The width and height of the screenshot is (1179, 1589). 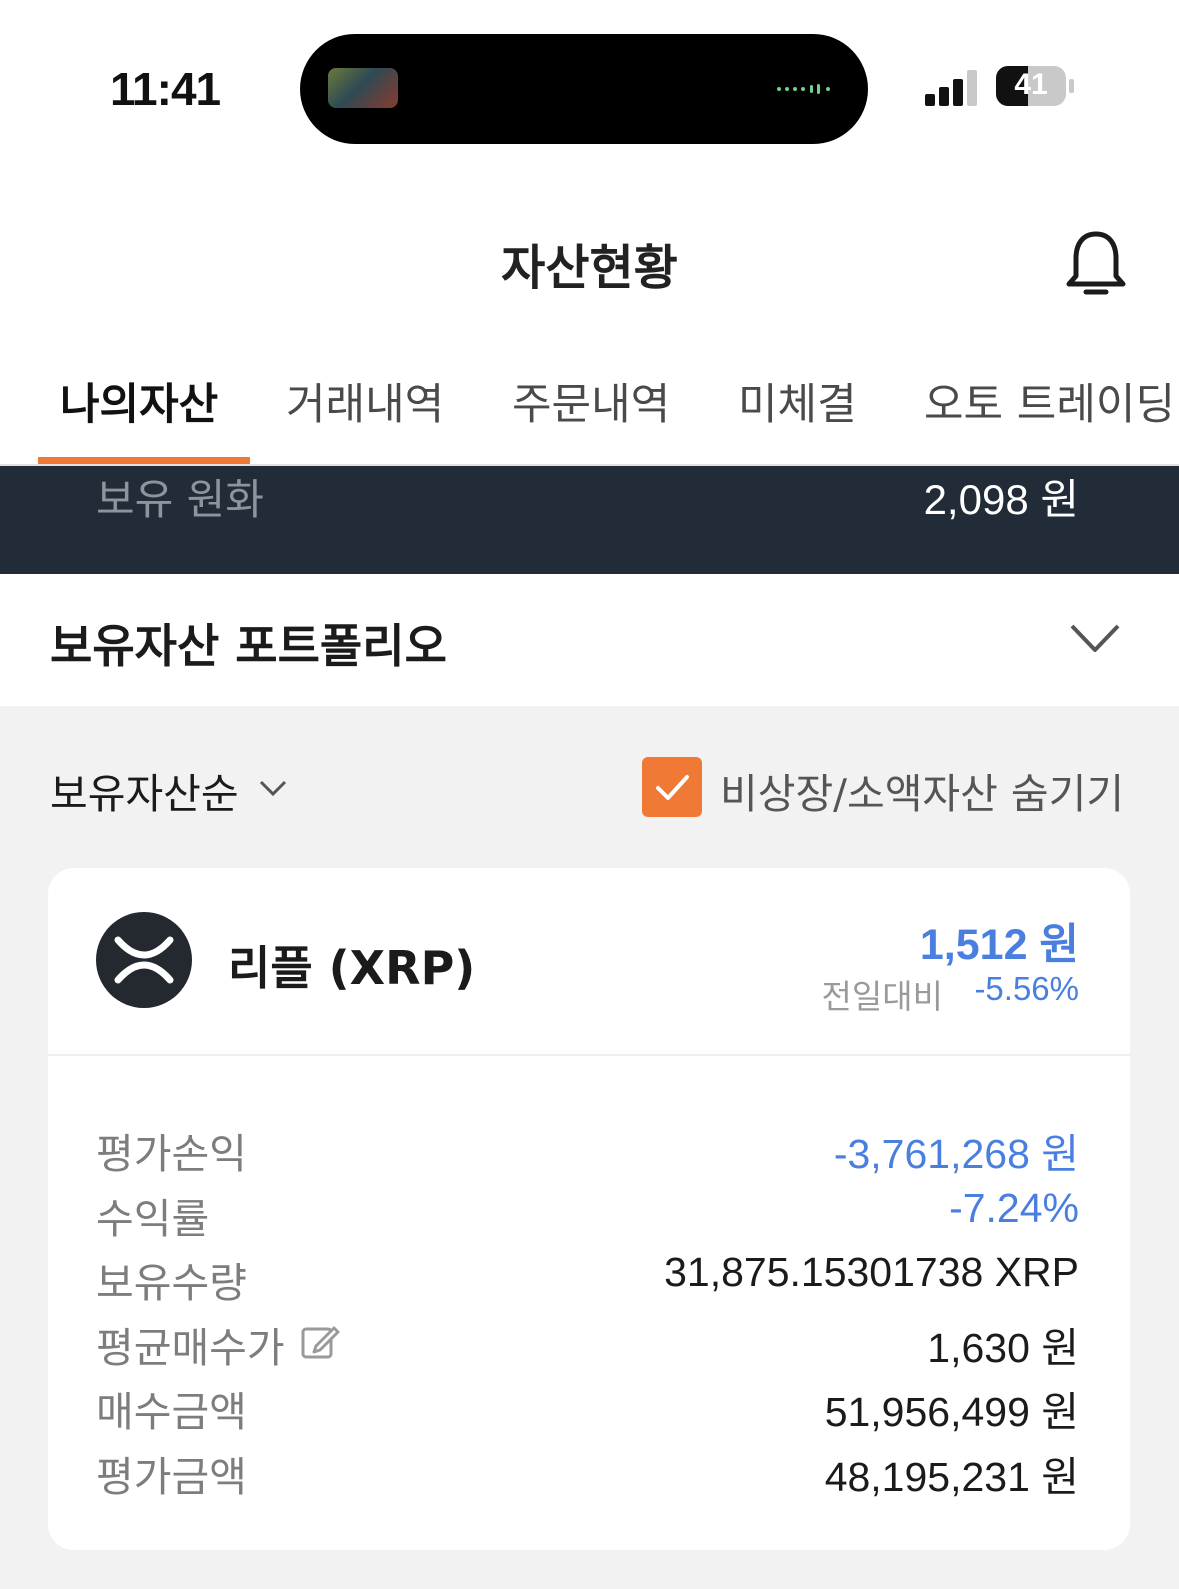 What do you see at coordinates (171, 1154) in the screenshot?
I see `profit-loss-label: 평가손익` at bounding box center [171, 1154].